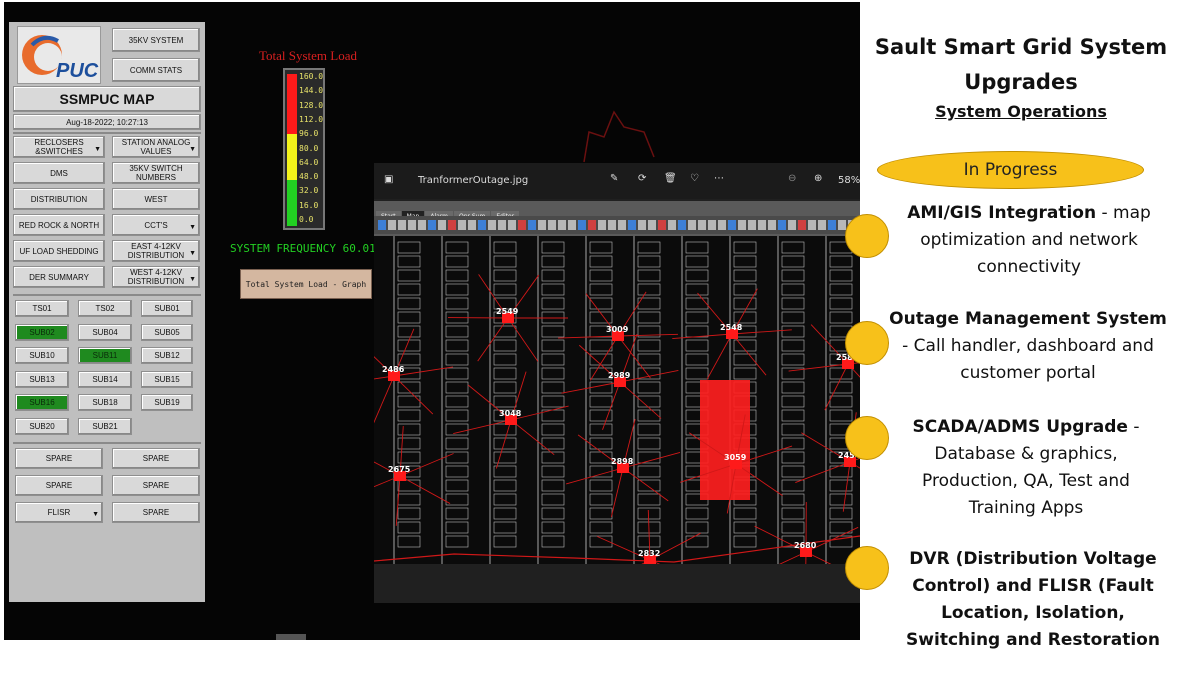 The width and height of the screenshot is (1200, 675). Describe the element at coordinates (42, 426) in the screenshot. I see `station-sub20: SUB20` at that location.